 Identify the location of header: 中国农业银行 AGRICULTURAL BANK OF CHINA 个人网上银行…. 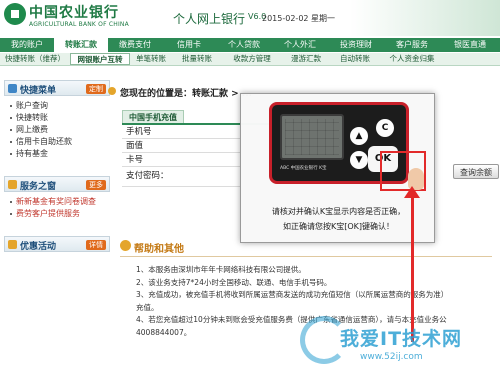
(250, 18).